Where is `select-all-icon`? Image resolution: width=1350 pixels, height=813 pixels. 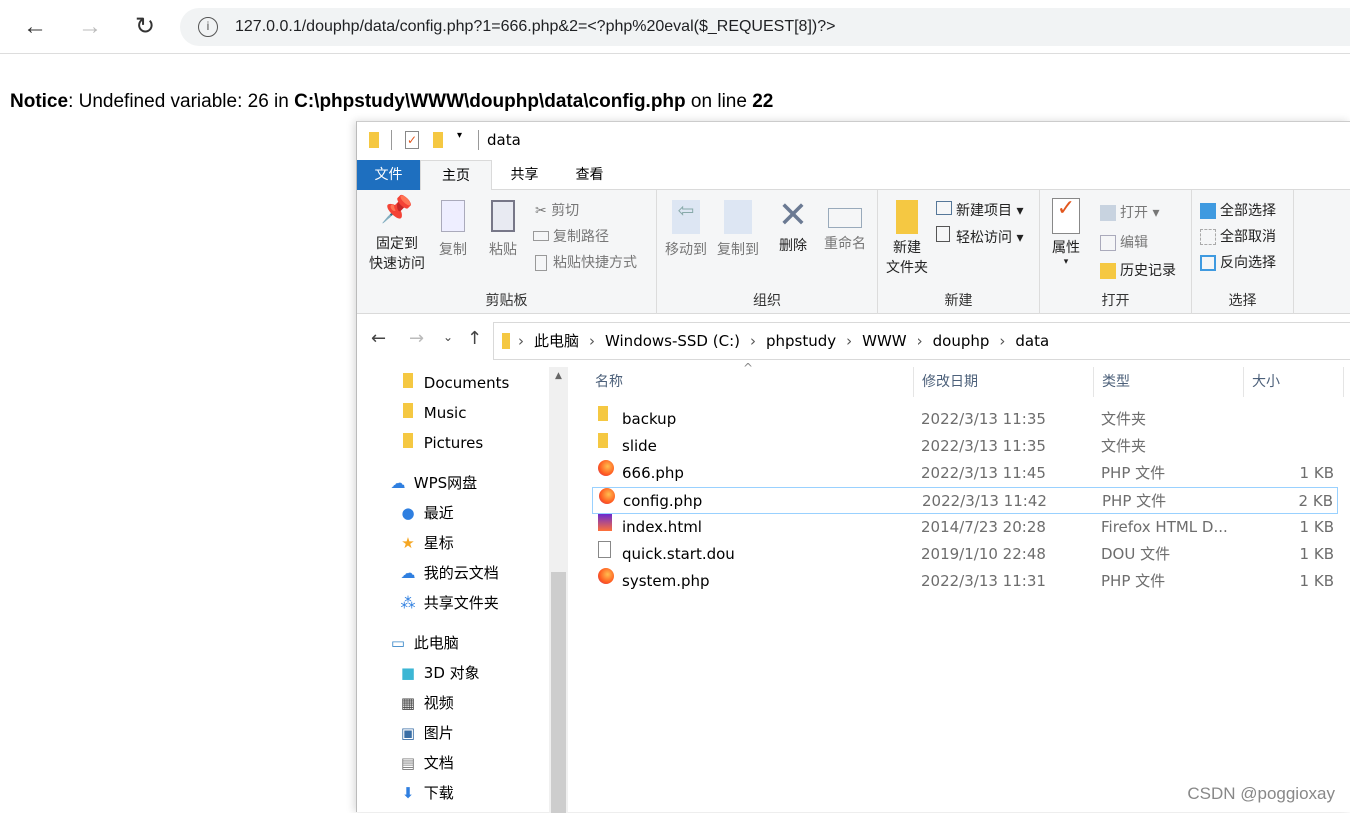
select-all-icon is located at coordinates (1208, 211).